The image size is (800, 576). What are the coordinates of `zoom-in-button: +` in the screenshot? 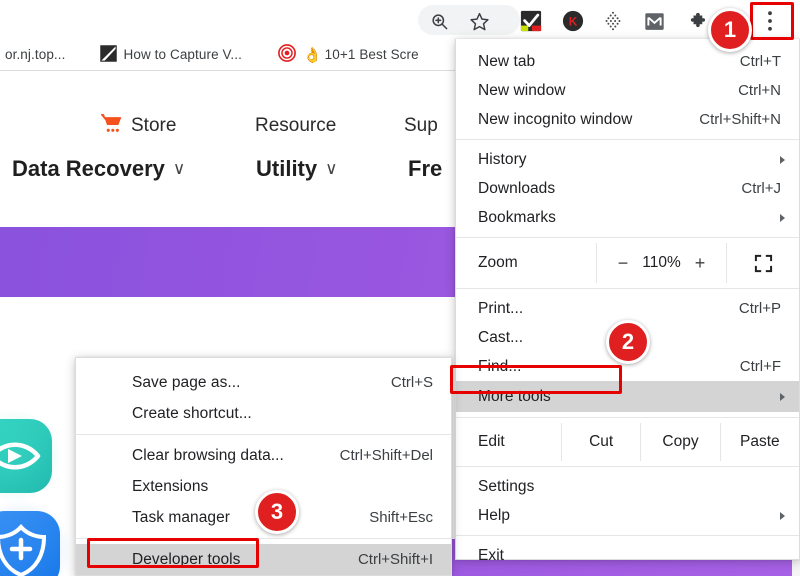 It's located at (700, 263).